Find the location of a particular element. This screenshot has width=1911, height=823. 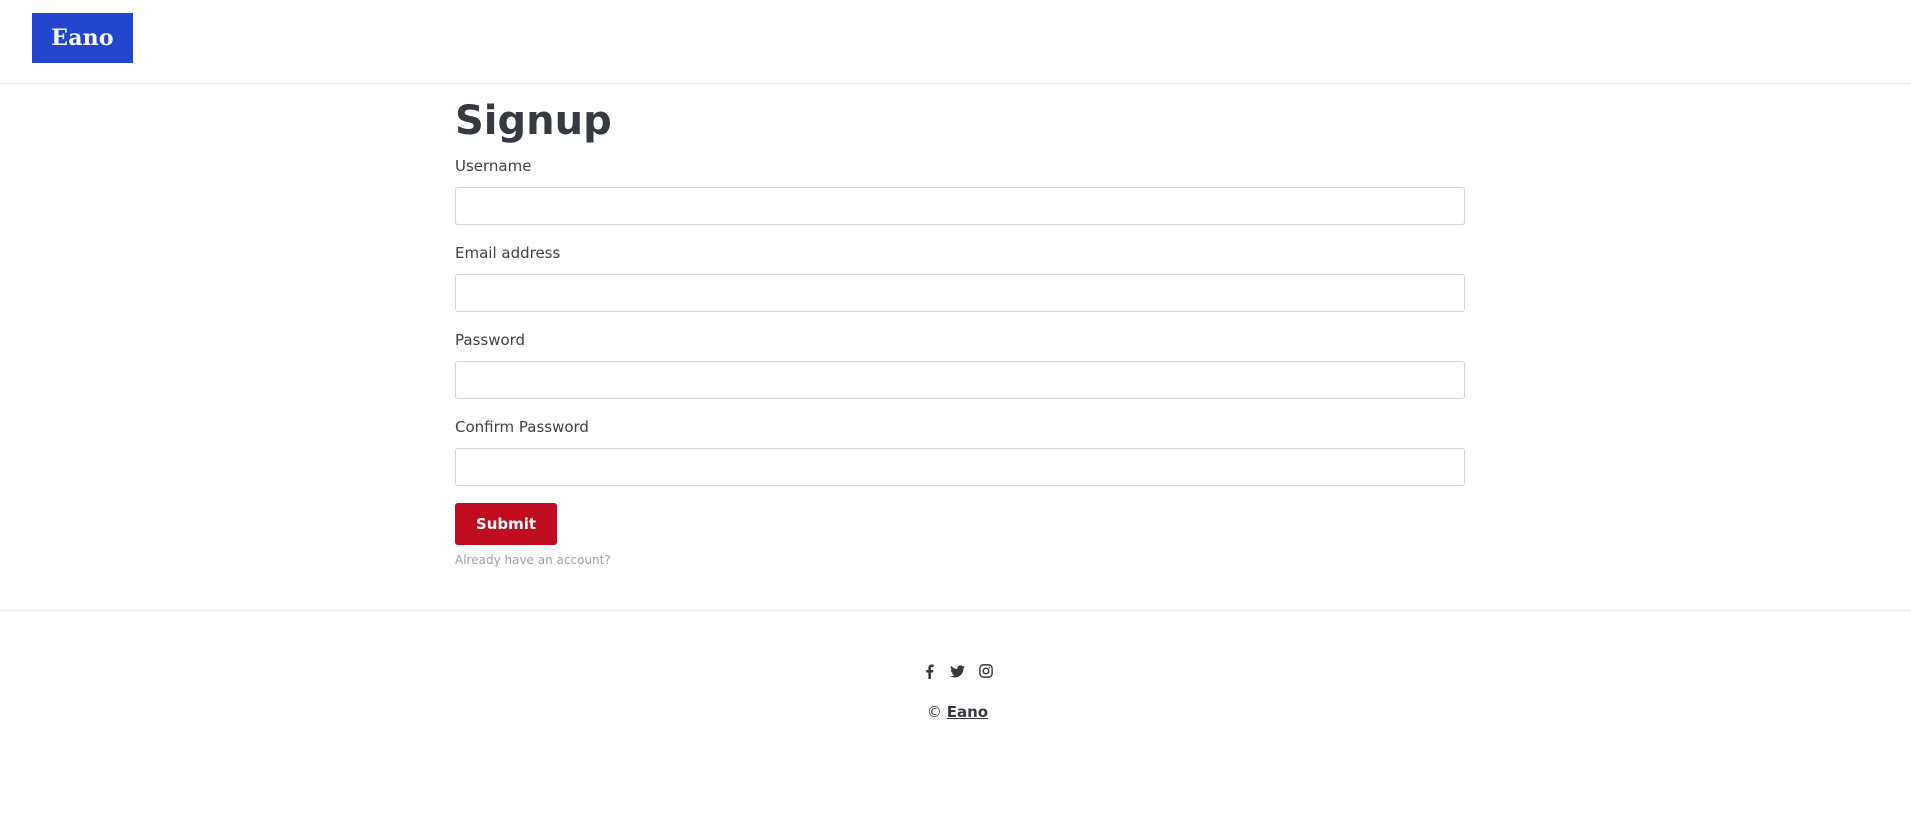

facebook-icon is located at coordinates (930, 671).